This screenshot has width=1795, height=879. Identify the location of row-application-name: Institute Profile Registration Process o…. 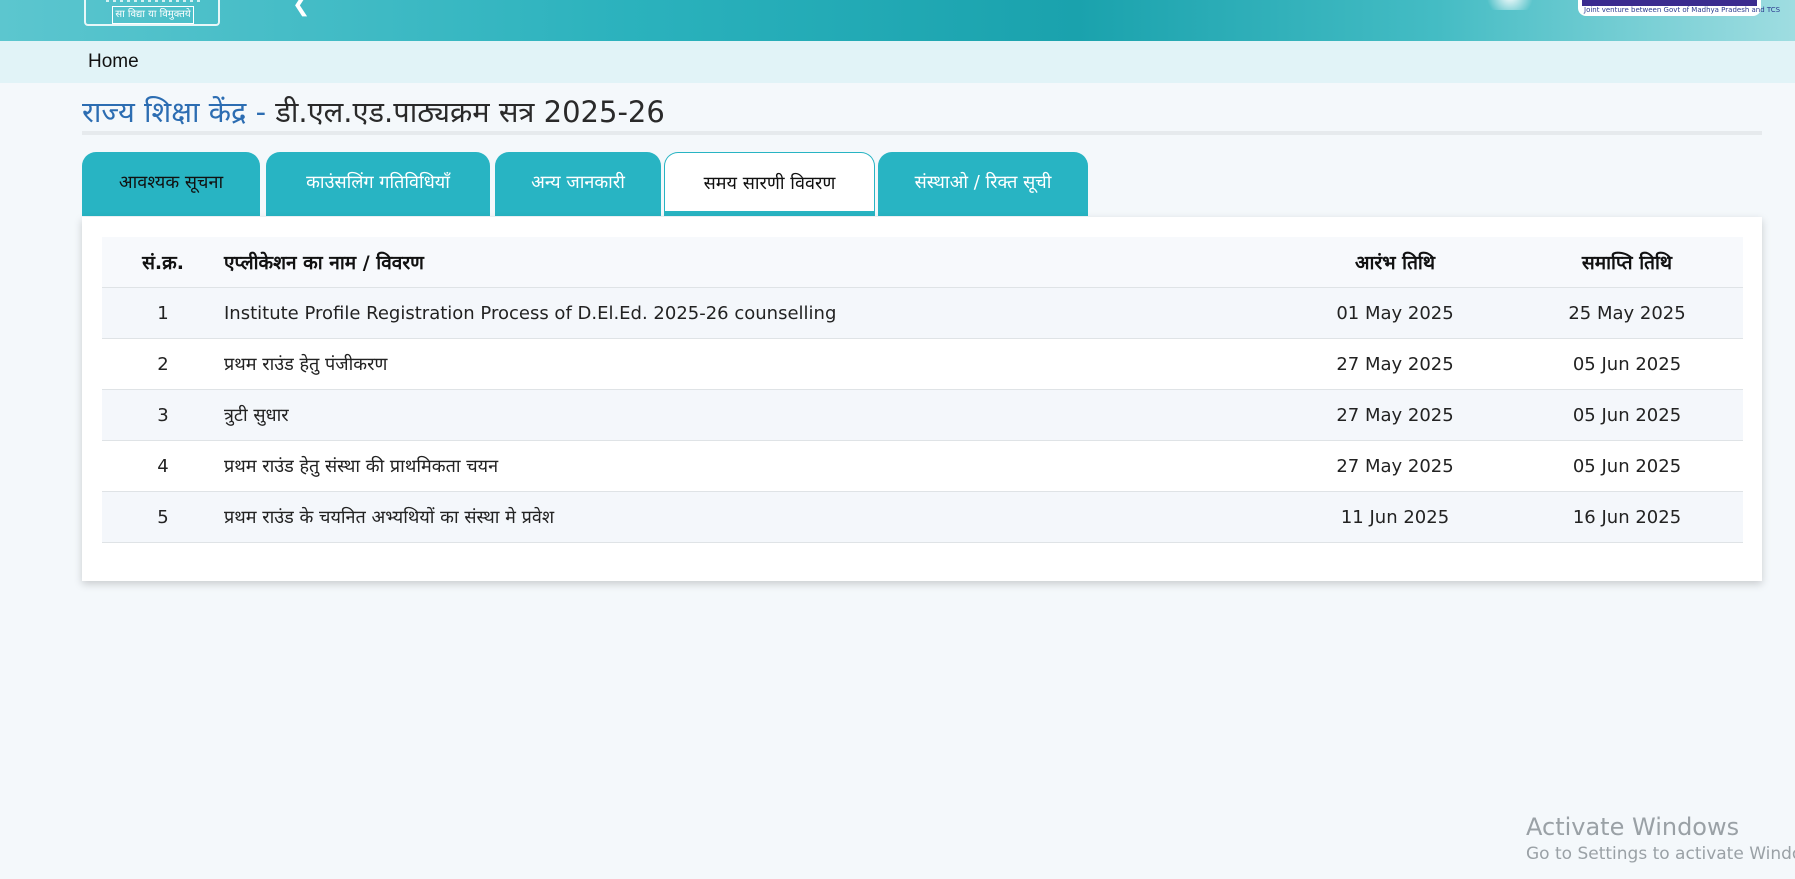
(751, 313).